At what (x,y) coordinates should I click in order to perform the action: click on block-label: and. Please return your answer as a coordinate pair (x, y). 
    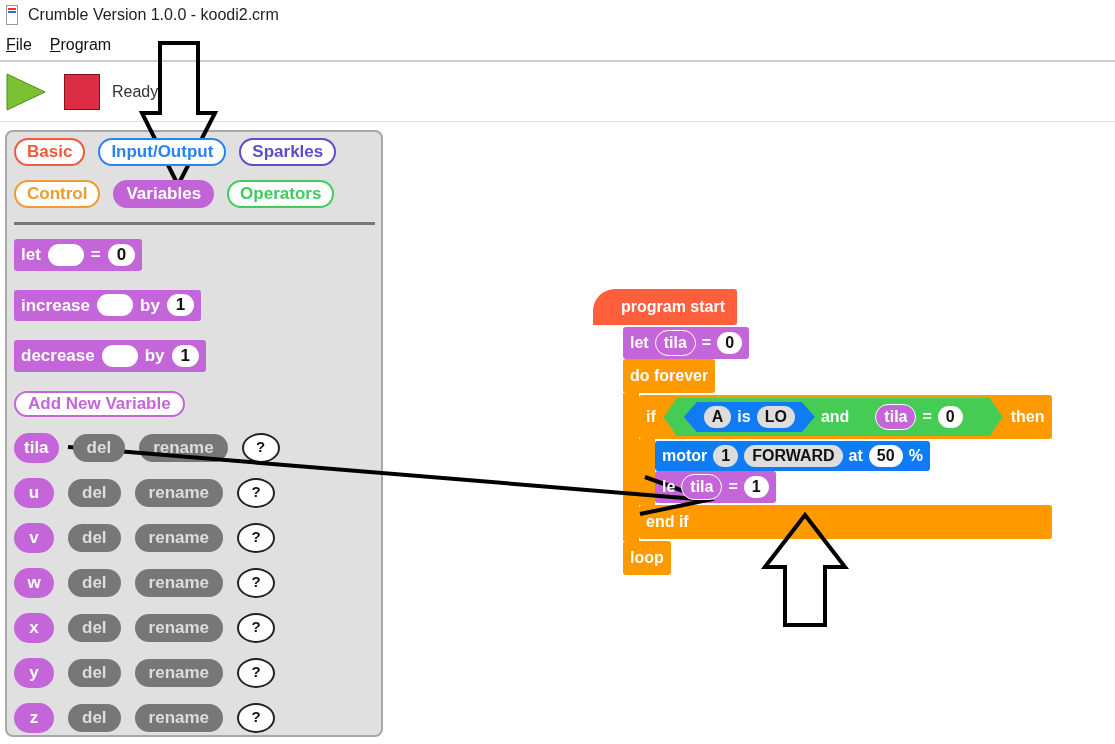
    Looking at the image, I should click on (835, 417).